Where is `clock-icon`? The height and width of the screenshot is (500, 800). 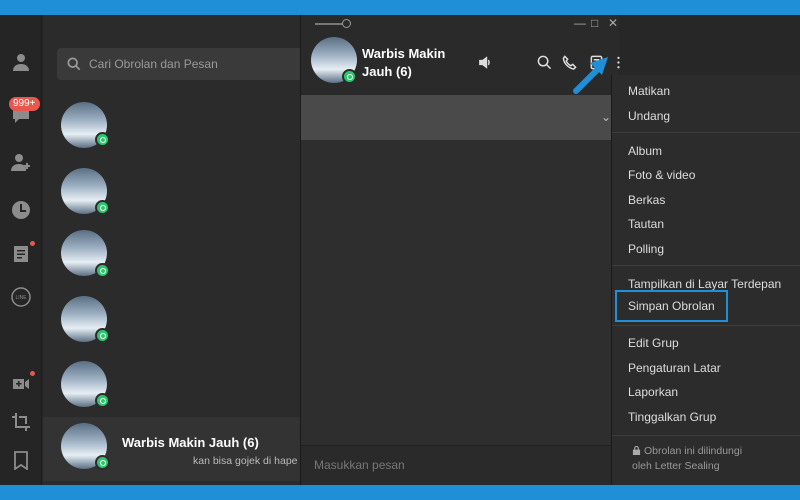
clock-icon is located at coordinates (21, 210).